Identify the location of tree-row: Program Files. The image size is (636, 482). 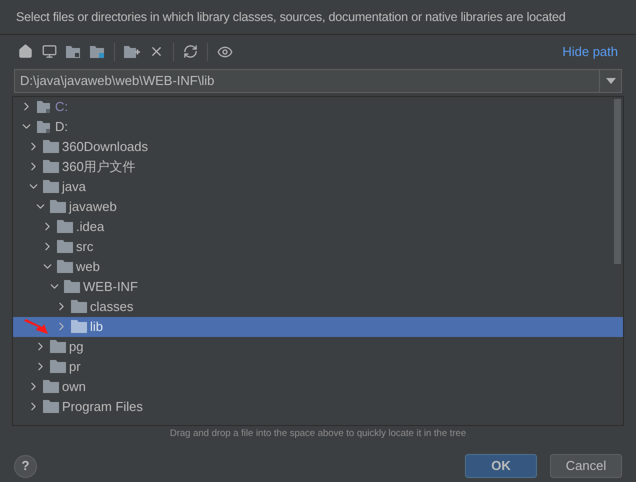
(318, 406).